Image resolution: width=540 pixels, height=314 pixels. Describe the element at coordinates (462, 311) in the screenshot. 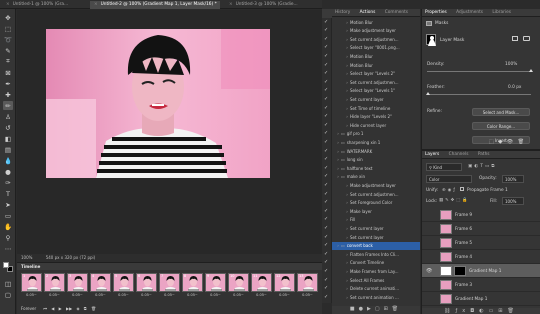

I see `layer-style-icon: ƒx` at that location.